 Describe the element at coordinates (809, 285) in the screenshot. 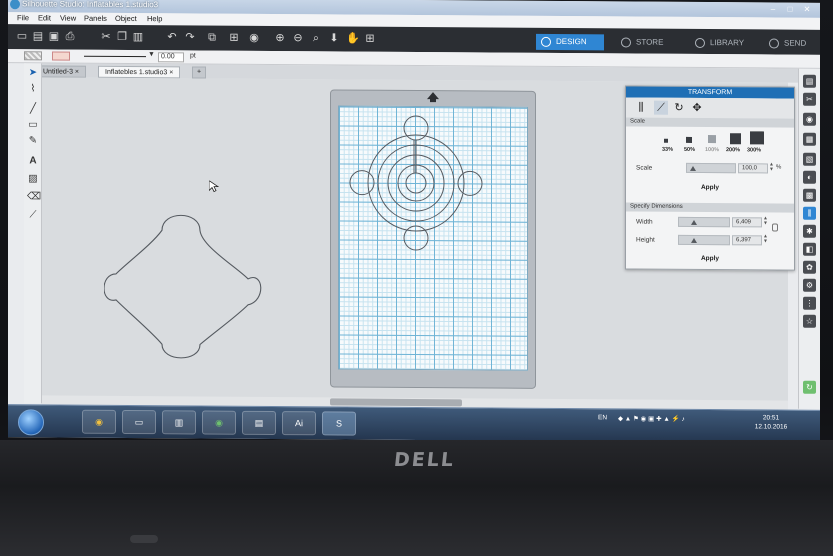

I see `trace-icon: ⚙` at that location.